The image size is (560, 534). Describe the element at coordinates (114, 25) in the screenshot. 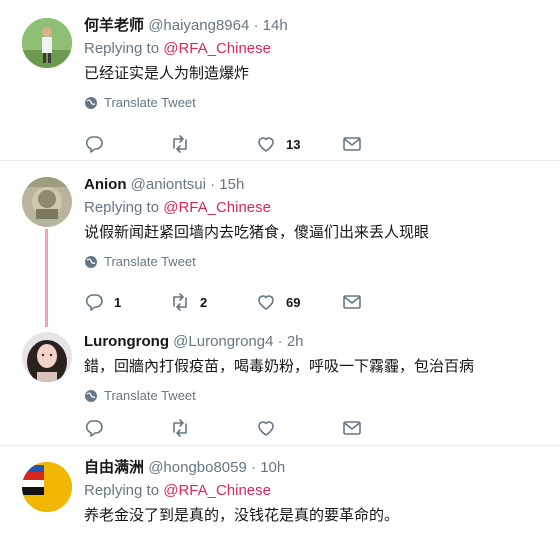

I see `display-name: 何羊老师` at that location.